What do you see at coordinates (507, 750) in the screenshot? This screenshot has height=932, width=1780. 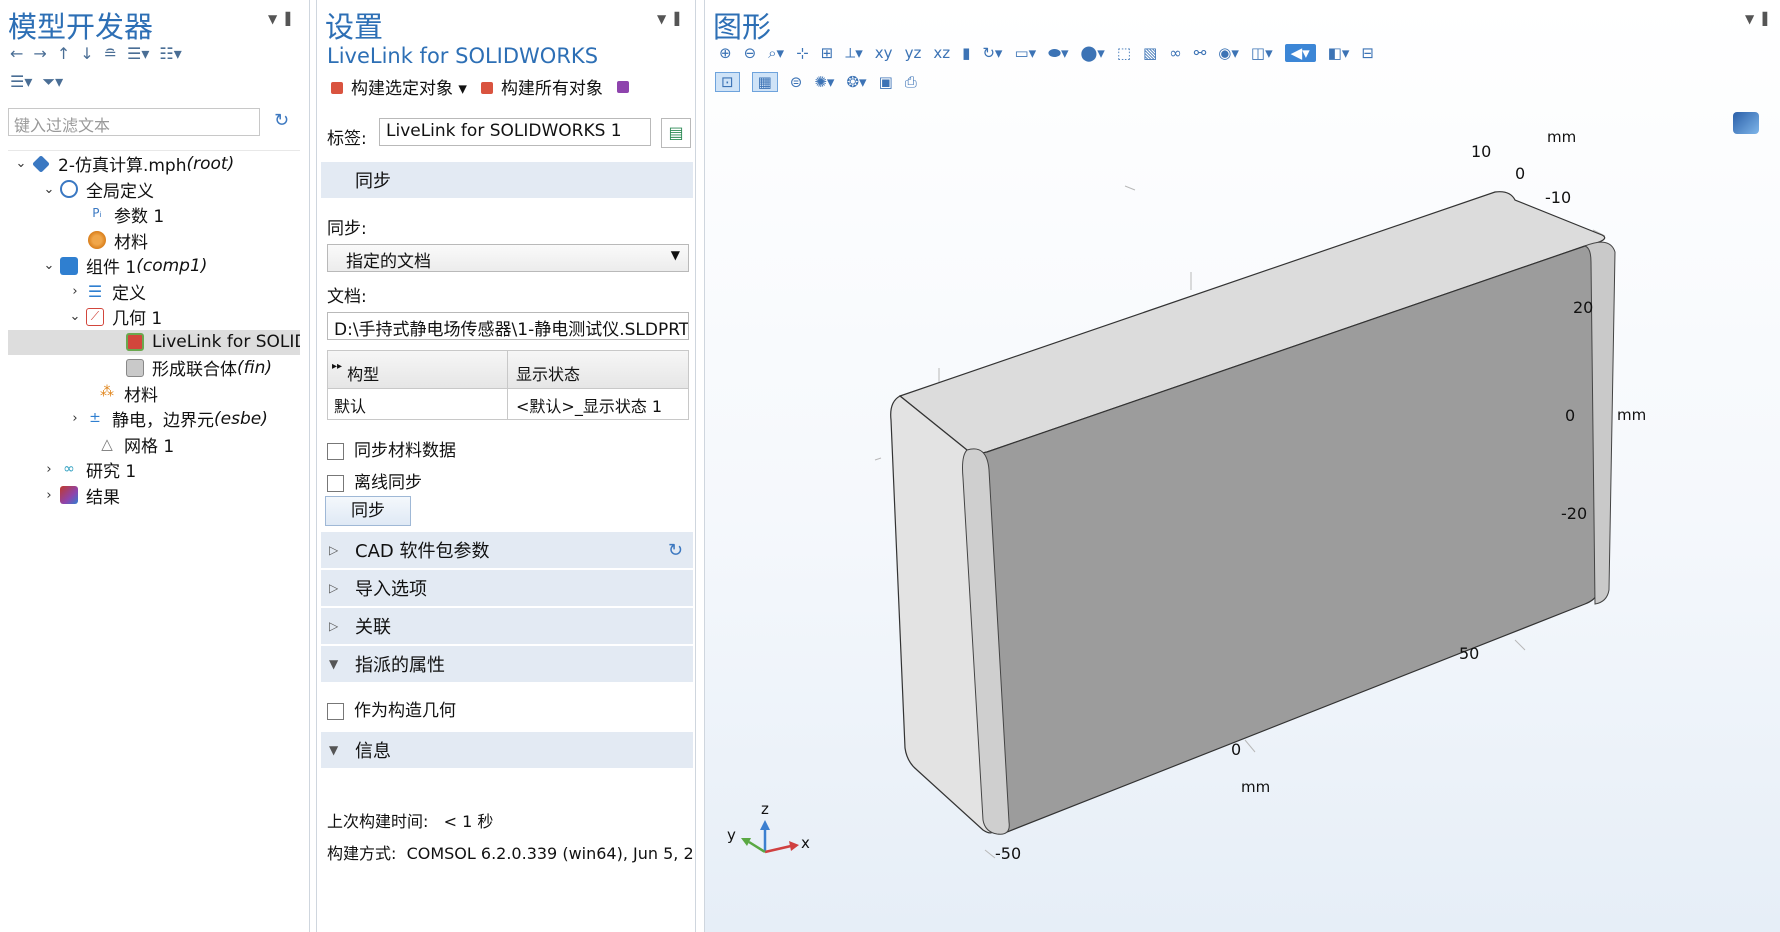 I see `section-info: ▼ 信息` at bounding box center [507, 750].